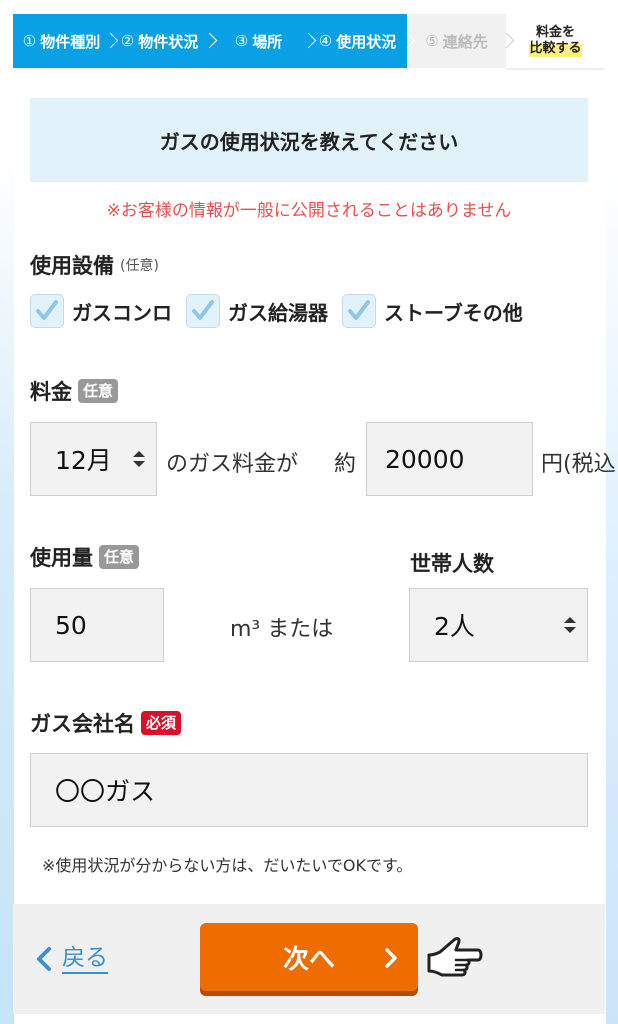 This screenshot has height=1024, width=618. Describe the element at coordinates (101, 311) in the screenshot. I see `checkbox-gas-stove: ガスコンロ` at that location.